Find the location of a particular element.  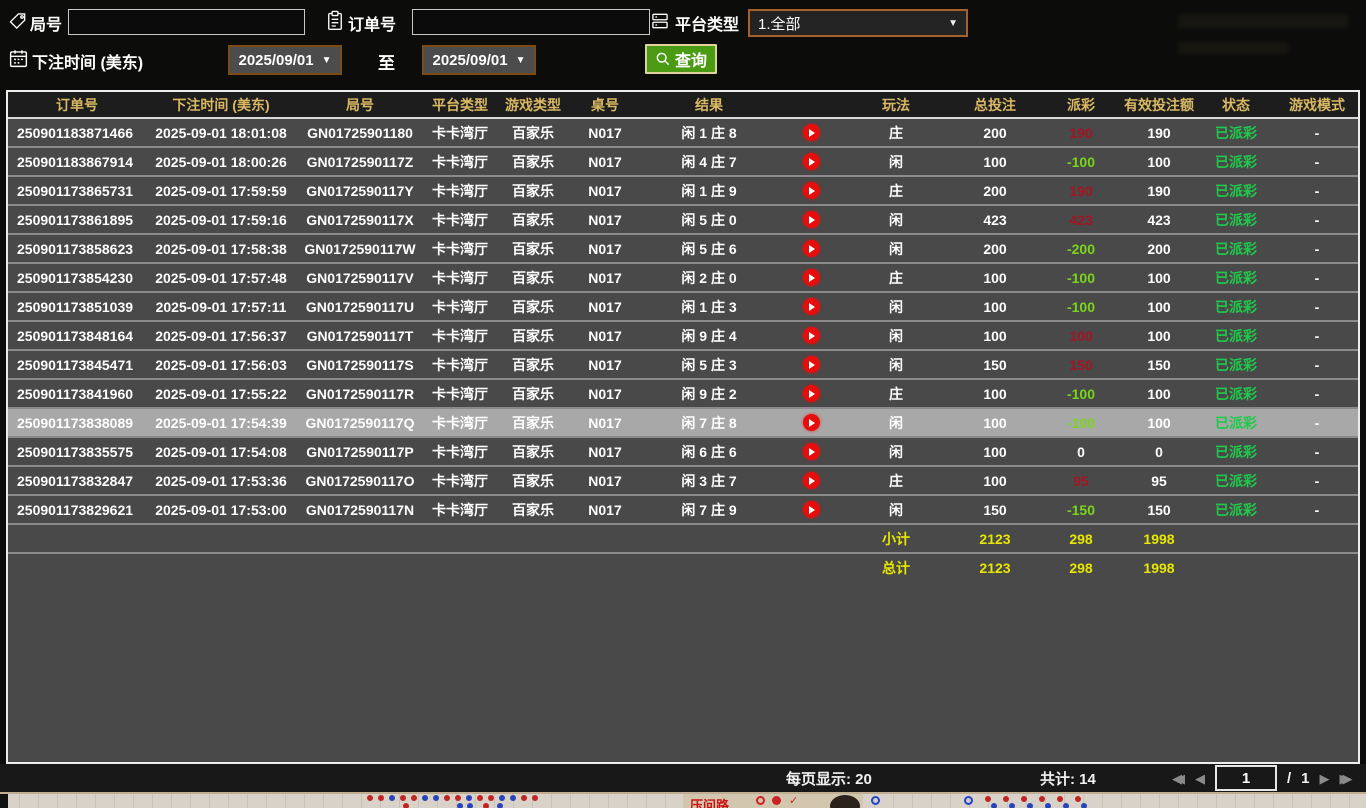

prev-page-button: ◀ is located at coordinates (1200, 778).